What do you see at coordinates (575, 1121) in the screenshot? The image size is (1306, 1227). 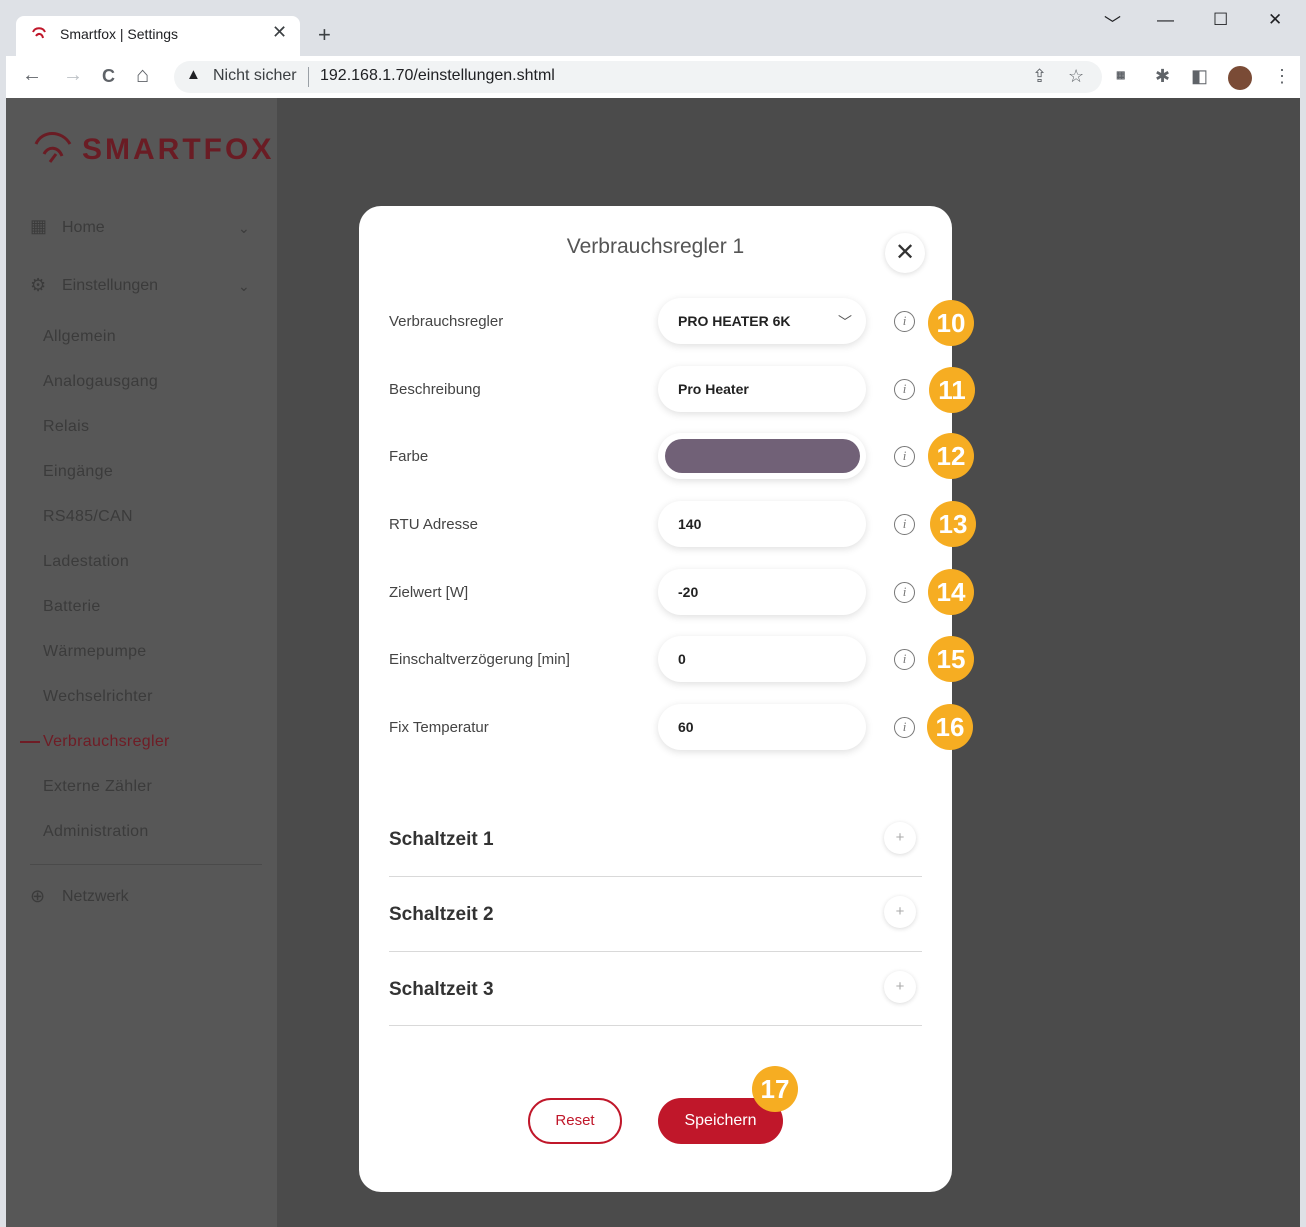 I see `reset-button: Reset` at bounding box center [575, 1121].